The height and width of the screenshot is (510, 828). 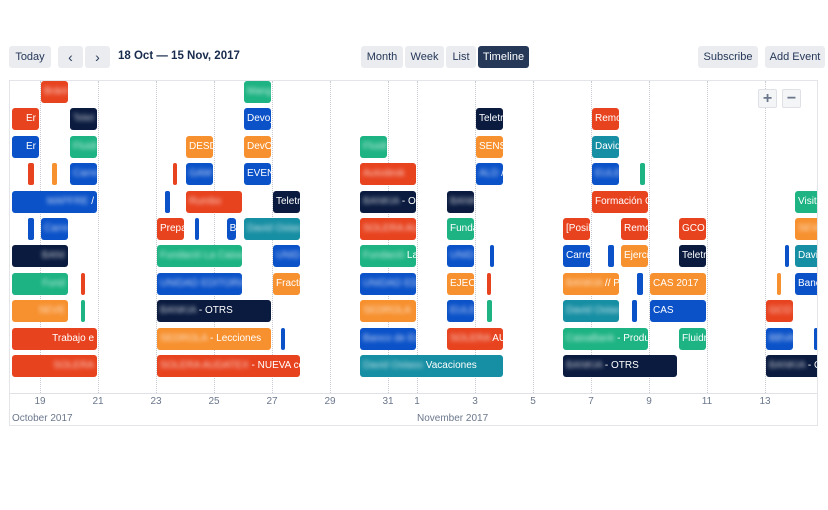 I want to click on timeline-event: SEDROLA, so click(x=388, y=311).